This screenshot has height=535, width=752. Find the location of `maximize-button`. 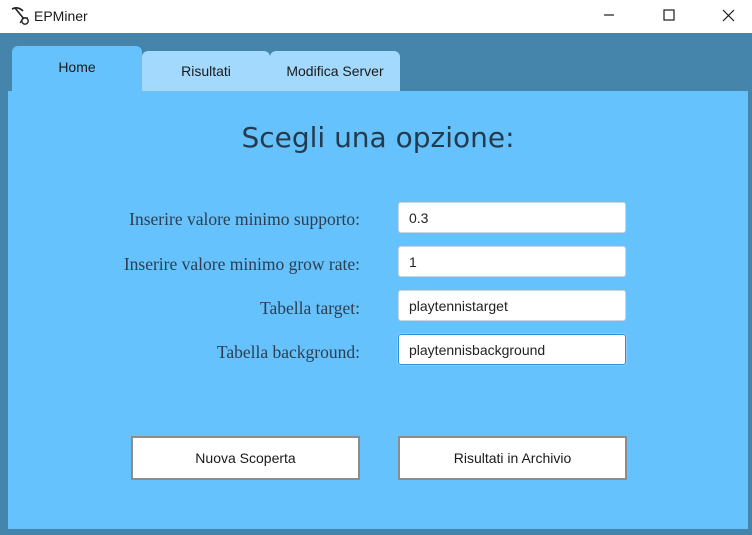

maximize-button is located at coordinates (669, 15).